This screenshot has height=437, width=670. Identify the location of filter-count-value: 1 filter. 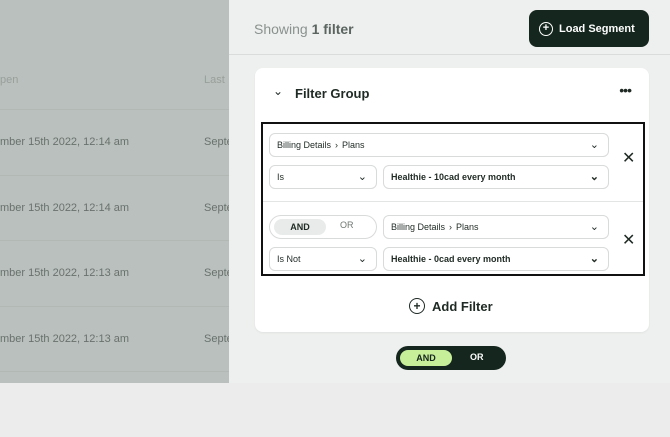
(332, 29).